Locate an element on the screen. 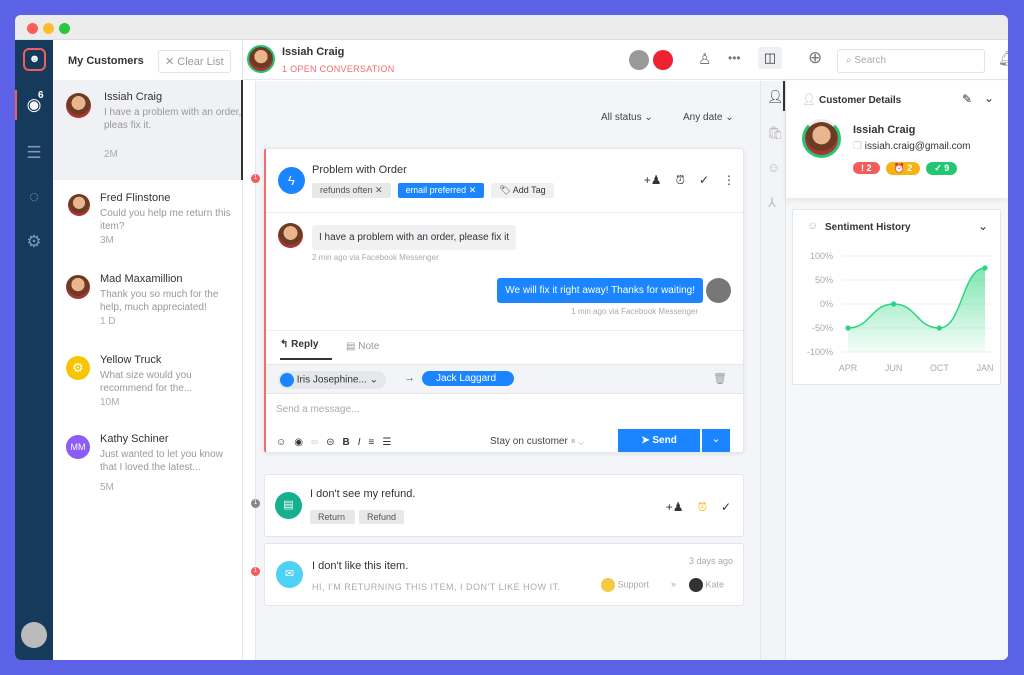 The height and width of the screenshot is (675, 1024). tag-email-preferred: email preferred ✕ is located at coordinates (441, 190).